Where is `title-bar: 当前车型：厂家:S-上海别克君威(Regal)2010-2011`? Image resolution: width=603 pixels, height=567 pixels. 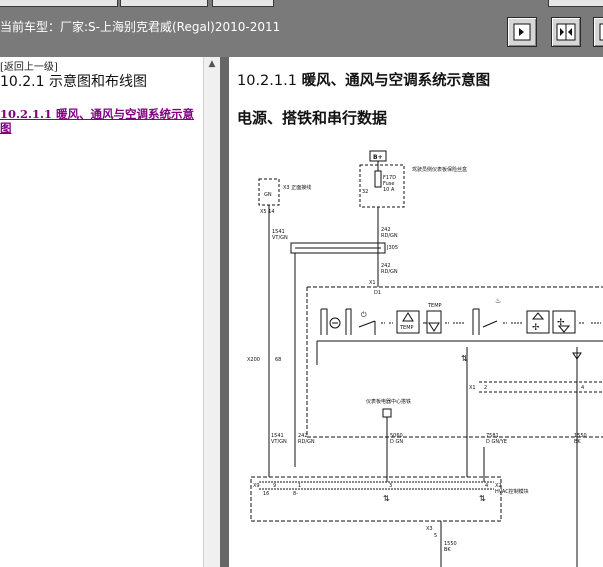 title-bar: 当前车型：厂家:S-上海别克君威(Regal)2010-2011 is located at coordinates (301, 28).